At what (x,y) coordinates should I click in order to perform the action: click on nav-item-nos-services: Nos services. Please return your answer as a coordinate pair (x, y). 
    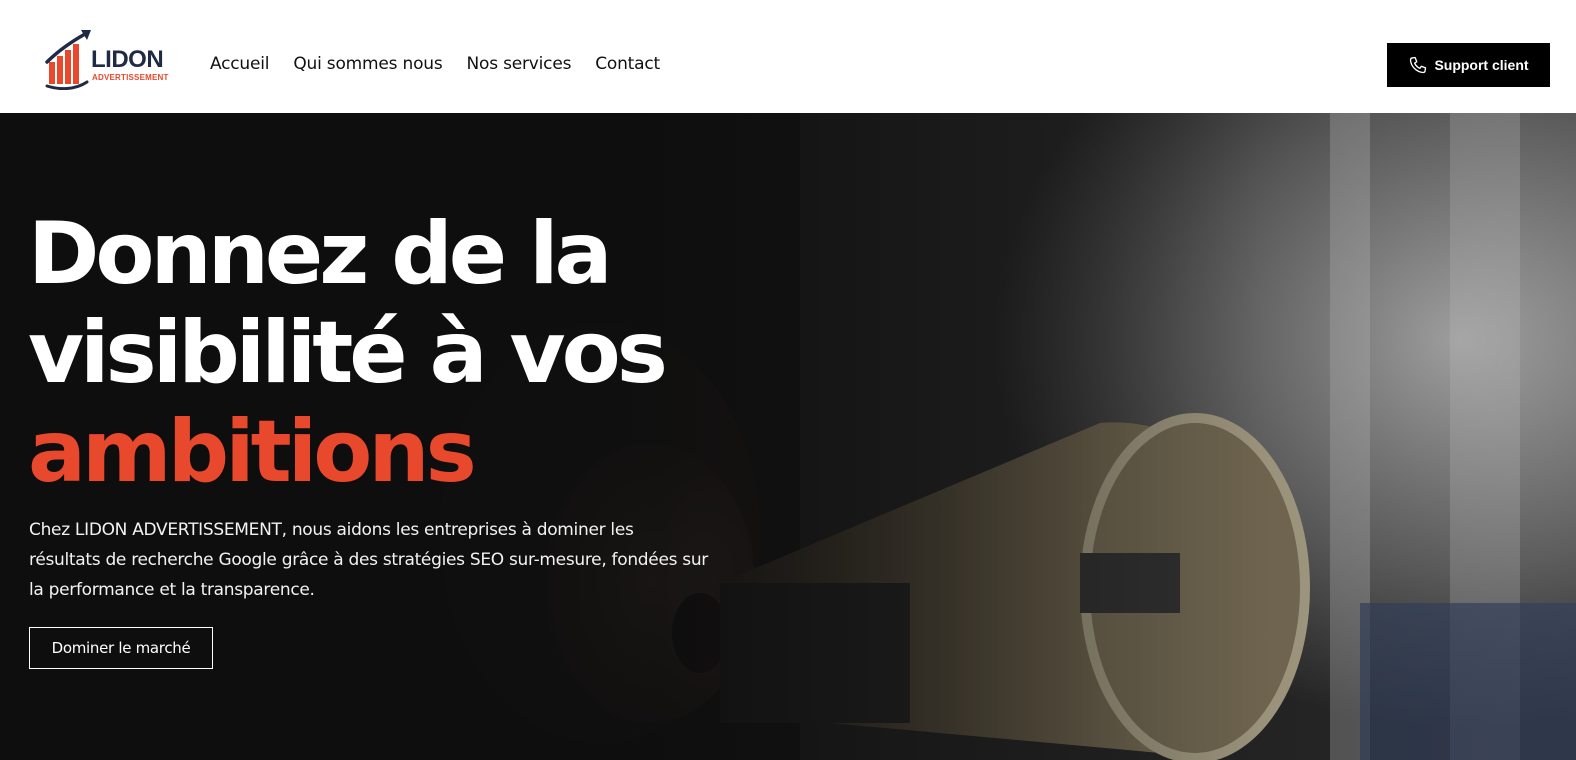
    Looking at the image, I should click on (519, 64).